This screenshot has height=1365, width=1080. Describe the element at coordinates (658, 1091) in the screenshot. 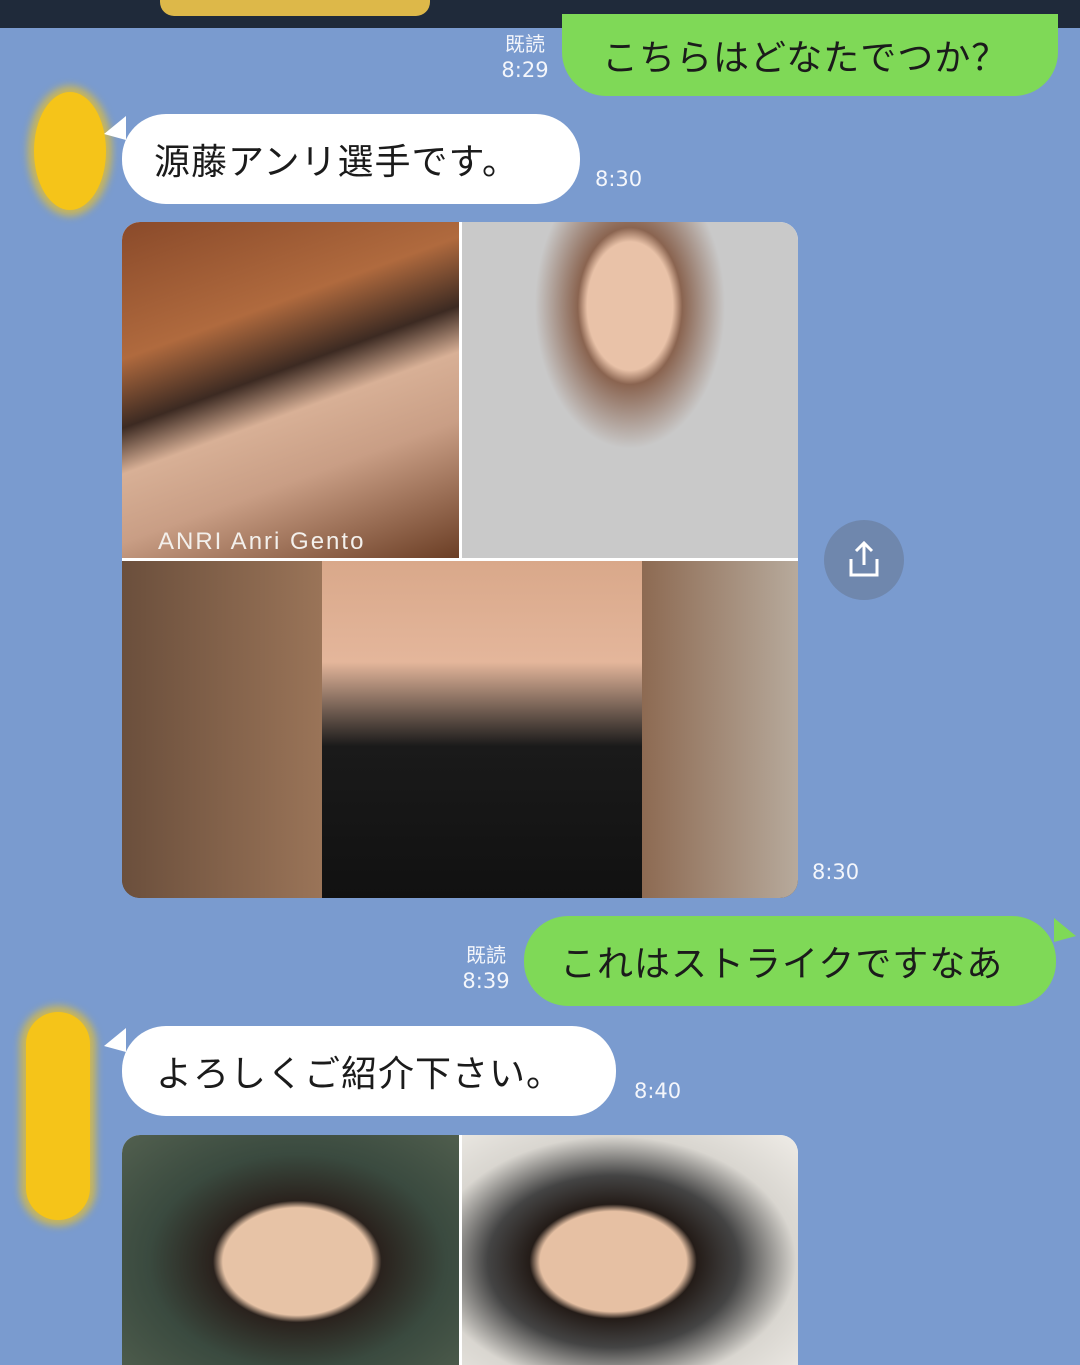

I see `message-time: 8:40` at that location.